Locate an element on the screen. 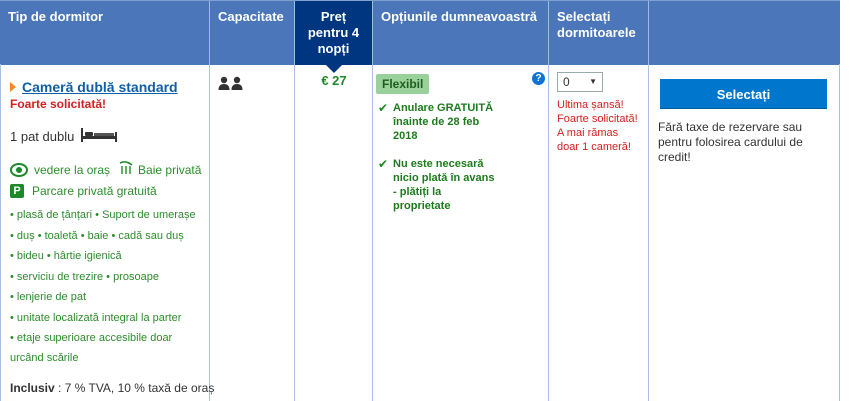 The width and height of the screenshot is (850, 401). select-value: 0 is located at coordinates (566, 82).